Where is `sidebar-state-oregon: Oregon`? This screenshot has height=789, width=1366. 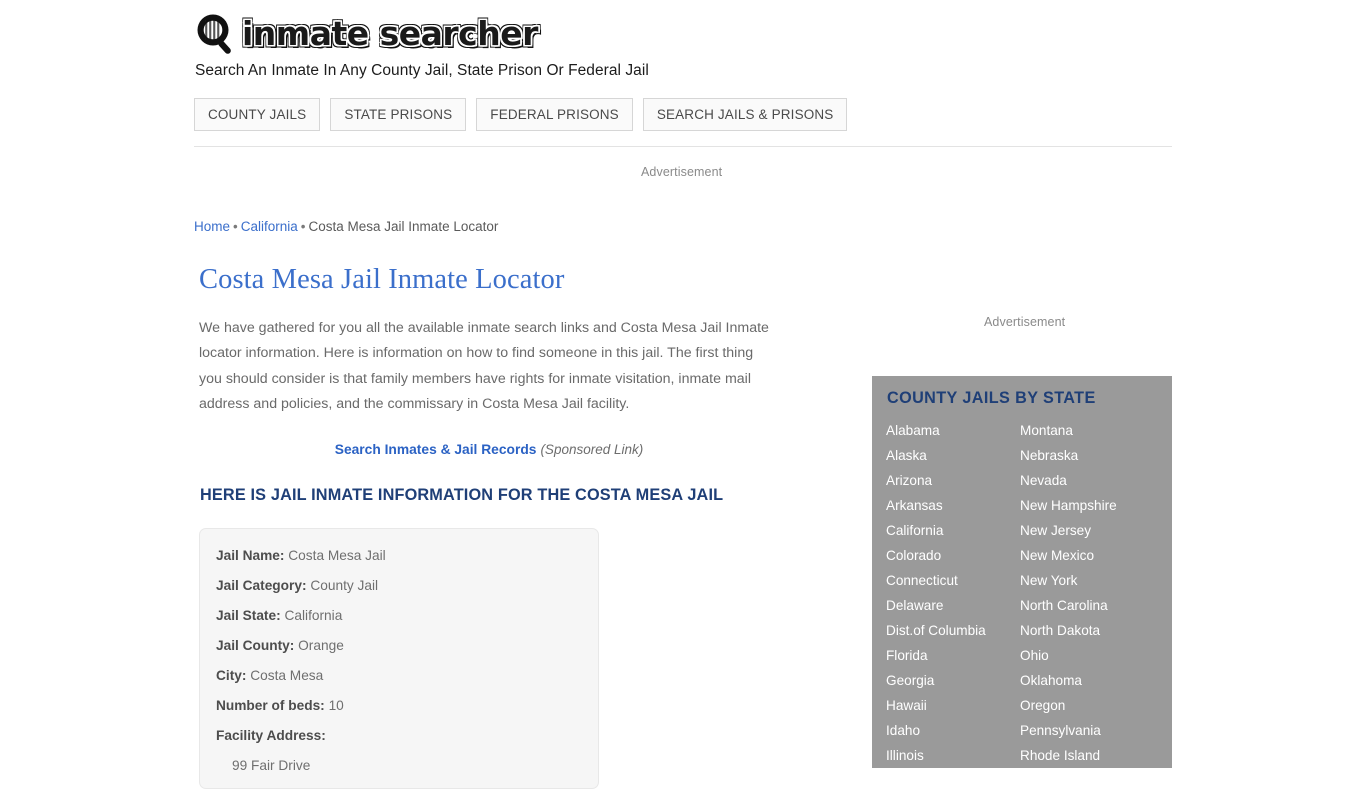
sidebar-state-oregon: Oregon is located at coordinates (1087, 705).